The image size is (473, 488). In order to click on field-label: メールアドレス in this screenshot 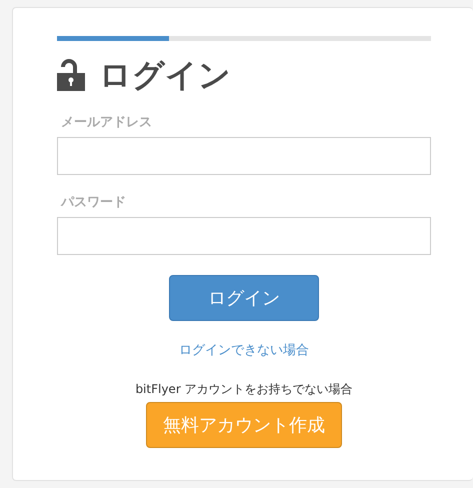, I will do `click(107, 123)`.